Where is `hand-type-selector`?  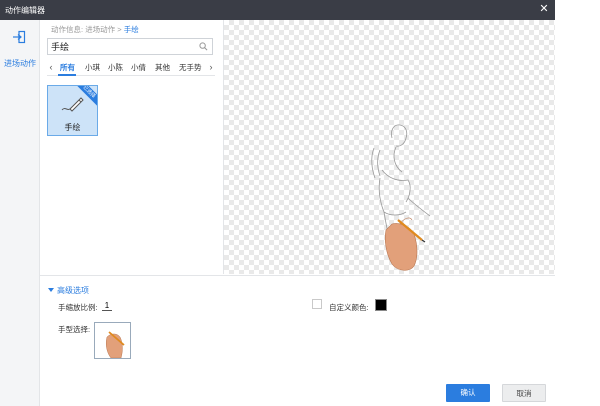
hand-type-selector is located at coordinates (112, 340).